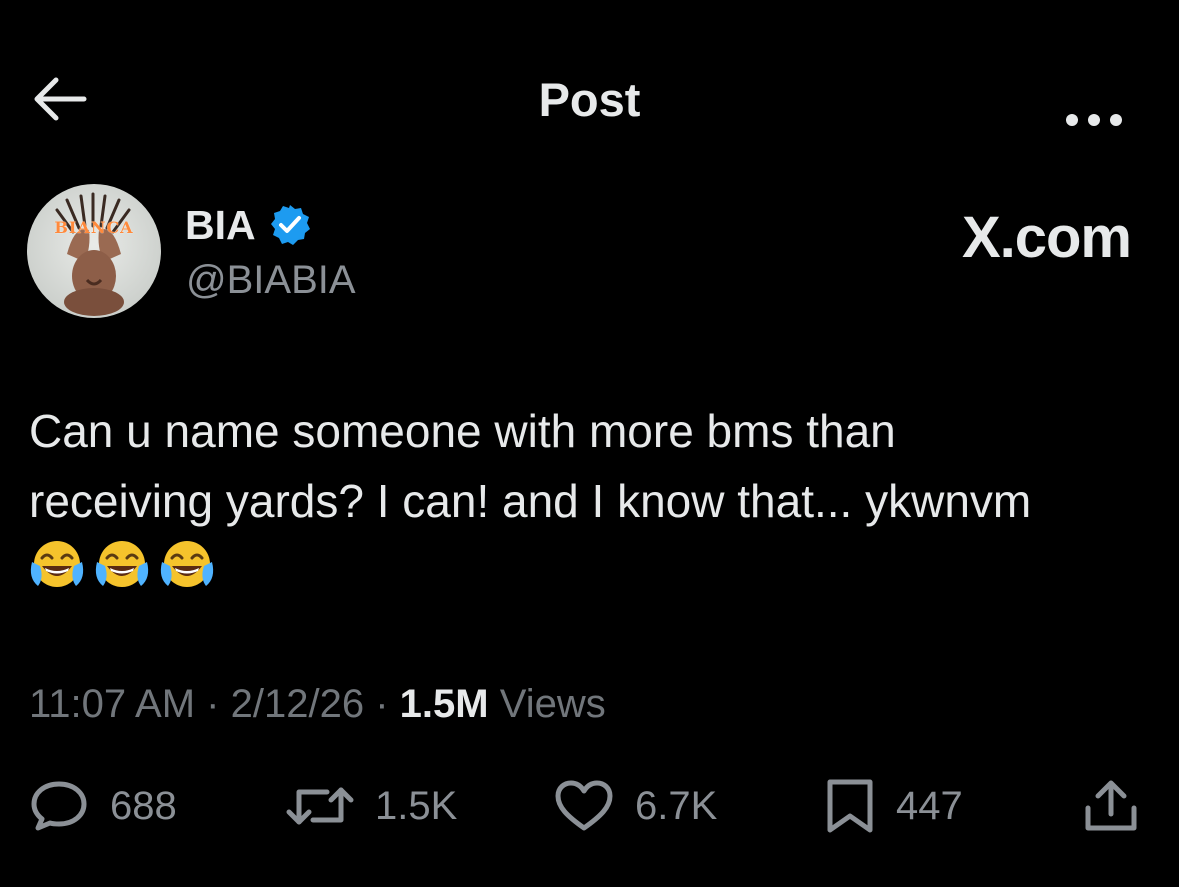 The height and width of the screenshot is (887, 1179). Describe the element at coordinates (1046, 237) in the screenshot. I see `source-watermark: X.com` at that location.